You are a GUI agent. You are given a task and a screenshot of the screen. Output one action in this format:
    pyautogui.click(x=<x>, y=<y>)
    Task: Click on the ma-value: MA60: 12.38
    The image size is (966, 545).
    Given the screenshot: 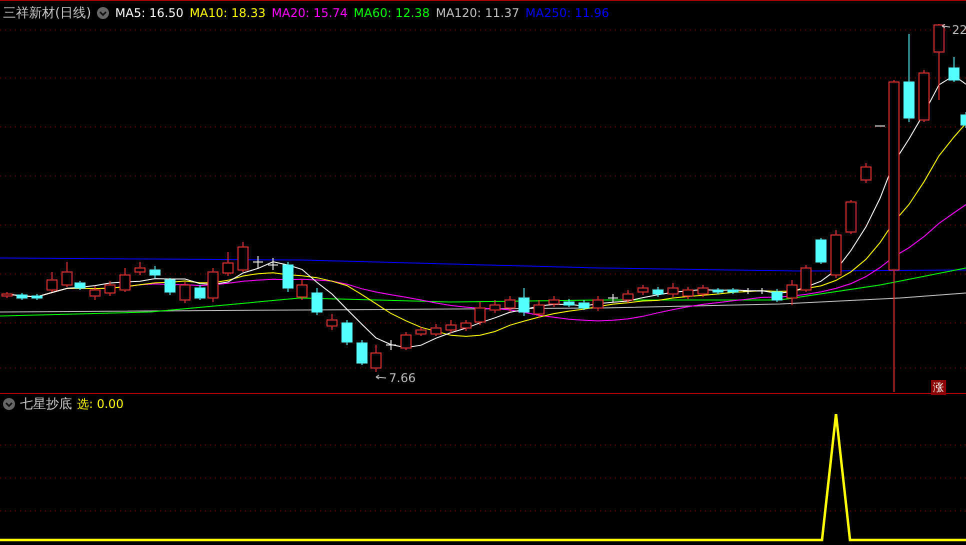 What is the action you would take?
    pyautogui.click(x=392, y=13)
    